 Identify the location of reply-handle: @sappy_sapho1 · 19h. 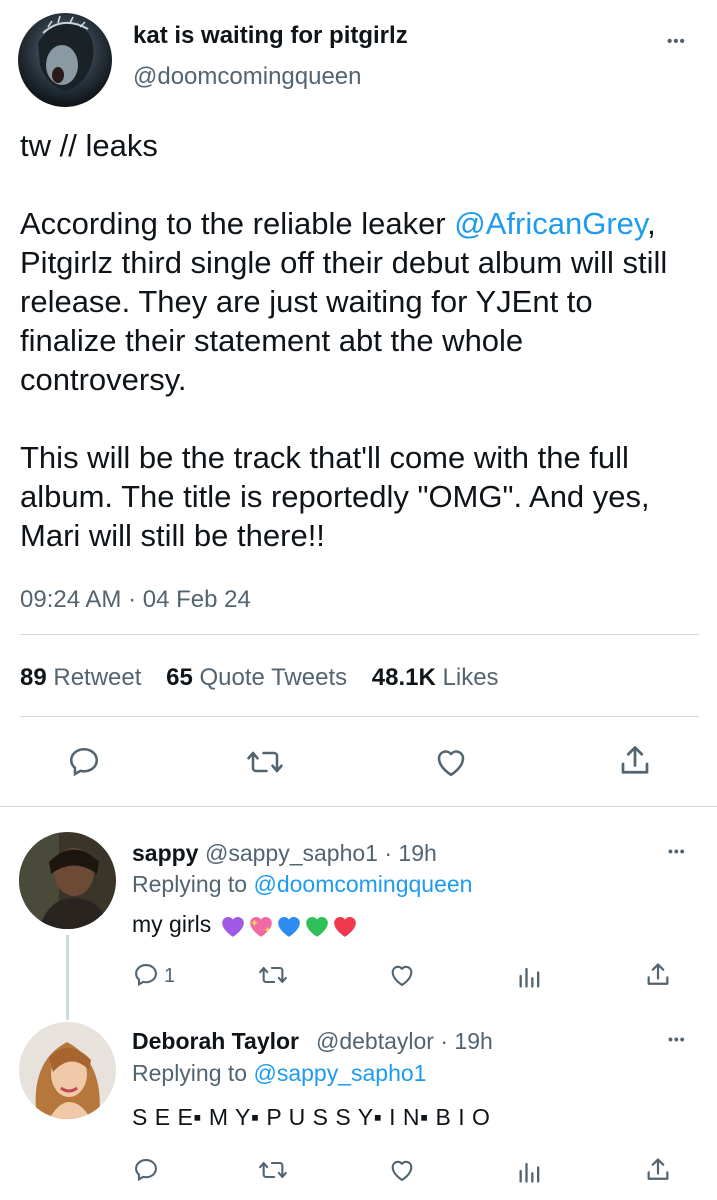
(321, 853).